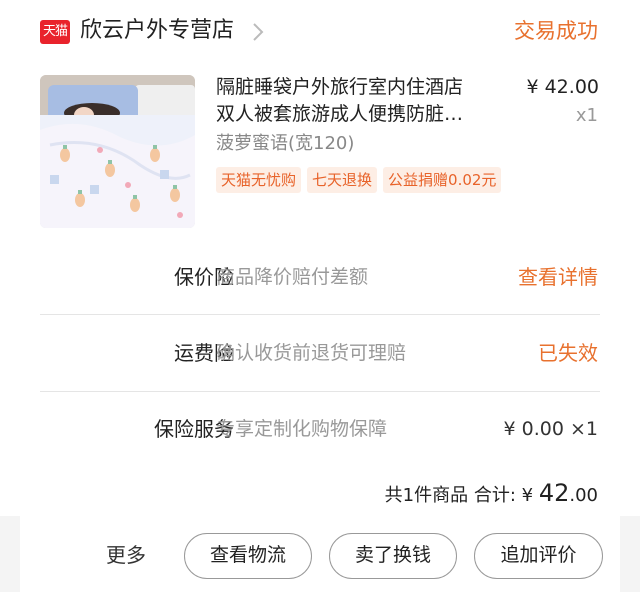 Image resolution: width=640 pixels, height=592 pixels. I want to click on product-quantity: x1, so click(586, 115).